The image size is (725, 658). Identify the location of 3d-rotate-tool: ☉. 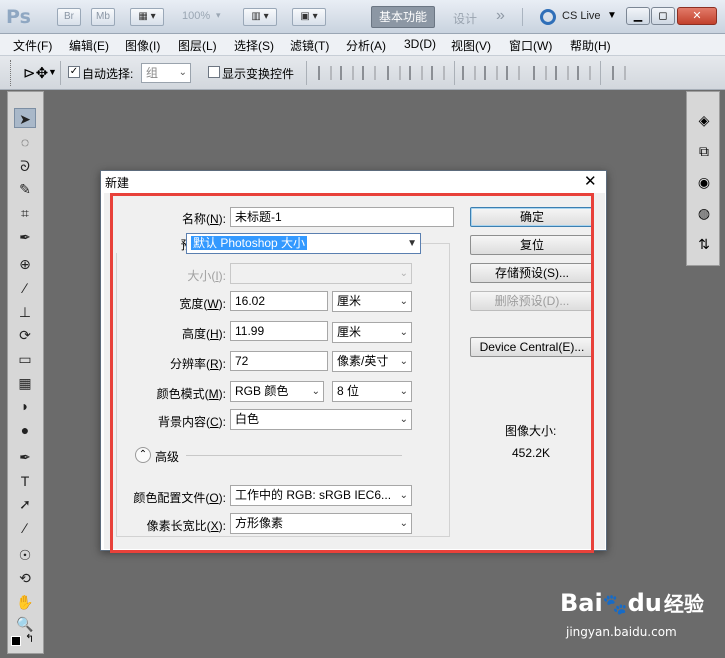
(25, 555).